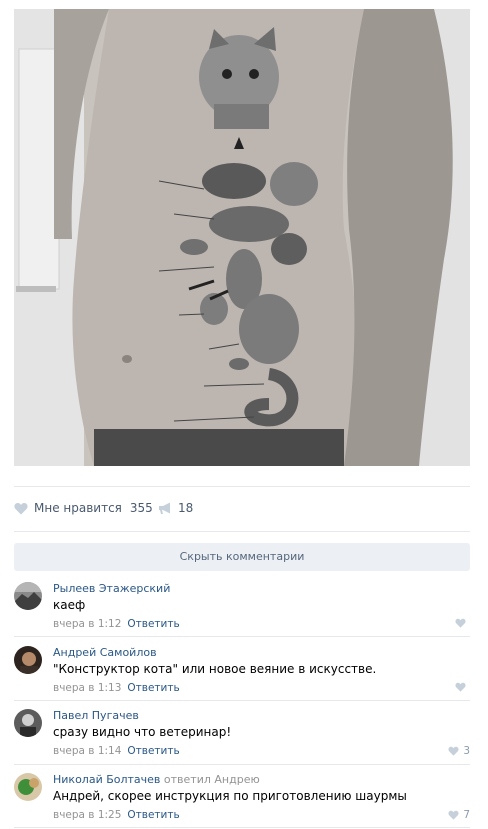 The height and width of the screenshot is (829, 488). What do you see at coordinates (87, 688) in the screenshot?
I see `comment-time: вчера в 1:13` at bounding box center [87, 688].